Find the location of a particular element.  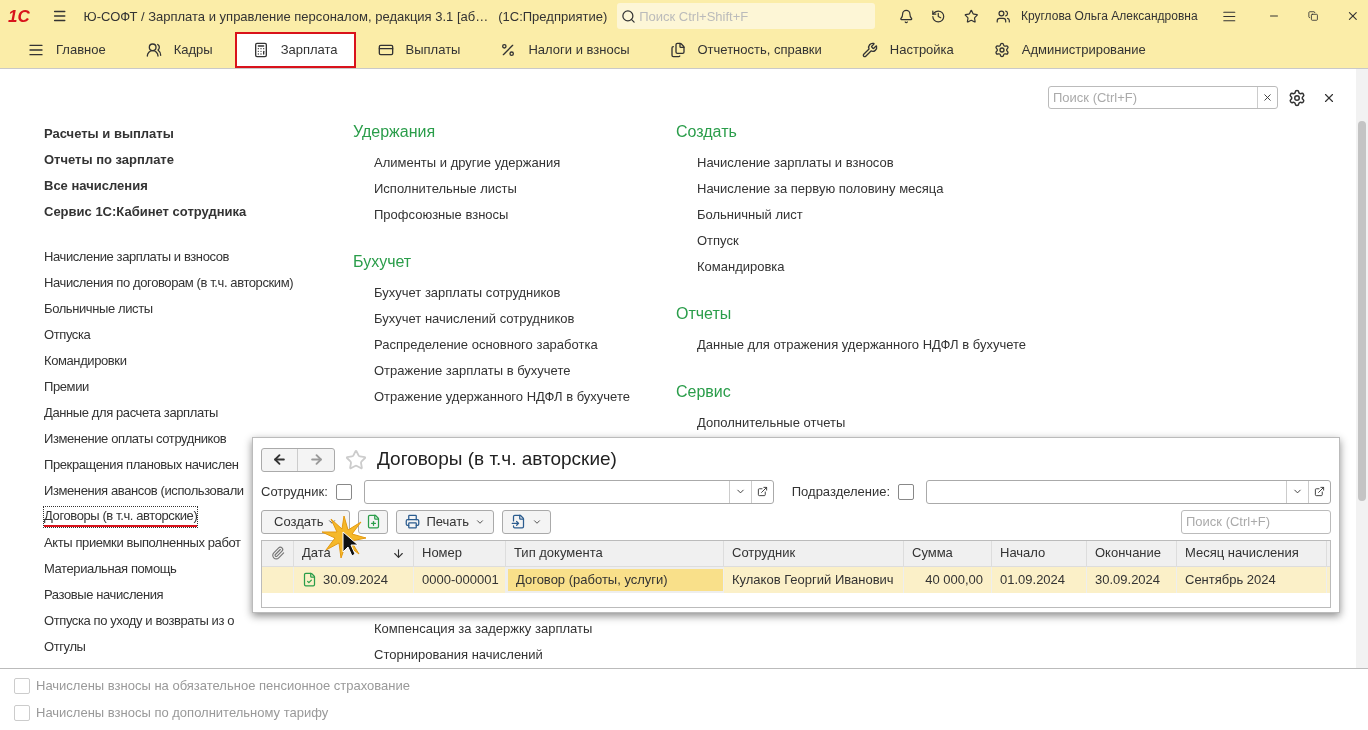

sort-icon is located at coordinates (398, 553).